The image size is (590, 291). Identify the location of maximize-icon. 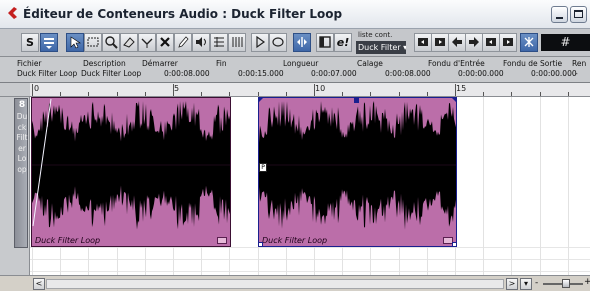
(578, 14).